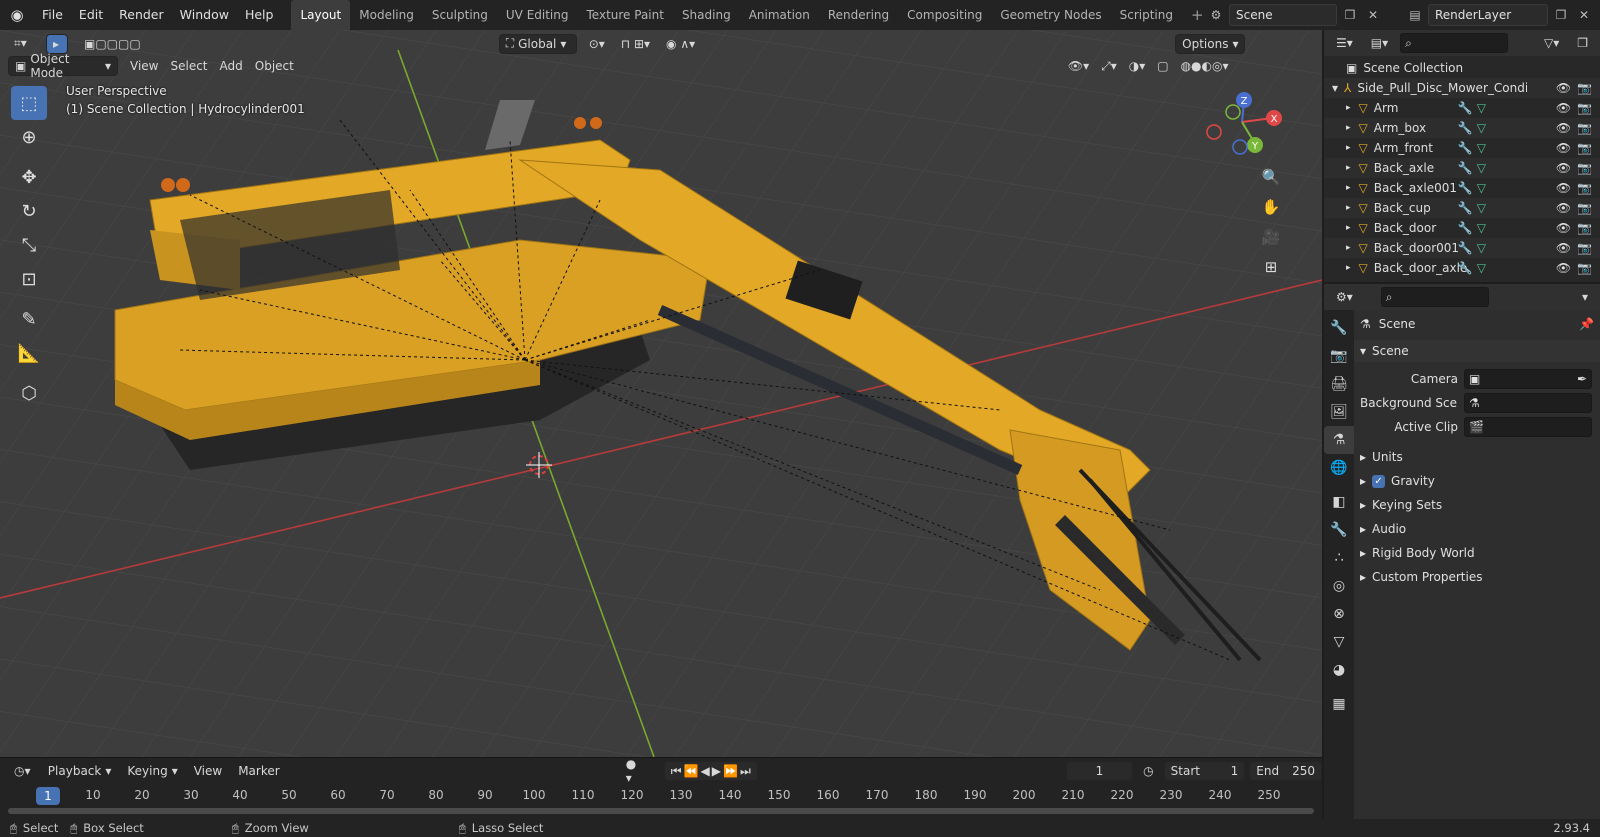 The image size is (1600, 837). I want to click on audio-panel-header: ▸ Audio, so click(1477, 529).